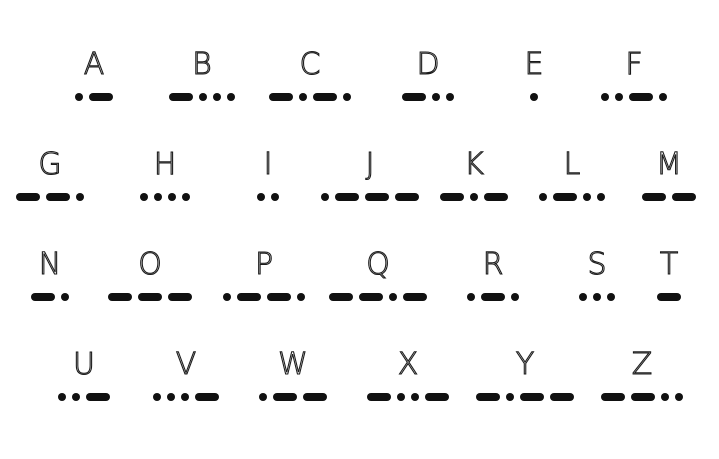  I want to click on letter-glyph: W, so click(293, 364).